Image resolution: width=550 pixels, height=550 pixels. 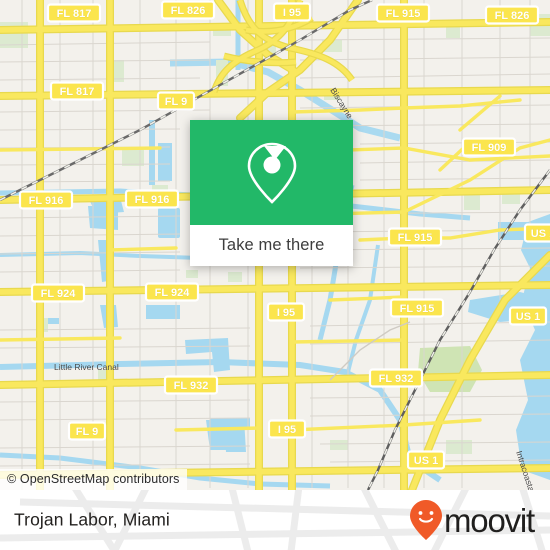 I want to click on road-shield-fl909-a: FL 909, so click(x=489, y=147).